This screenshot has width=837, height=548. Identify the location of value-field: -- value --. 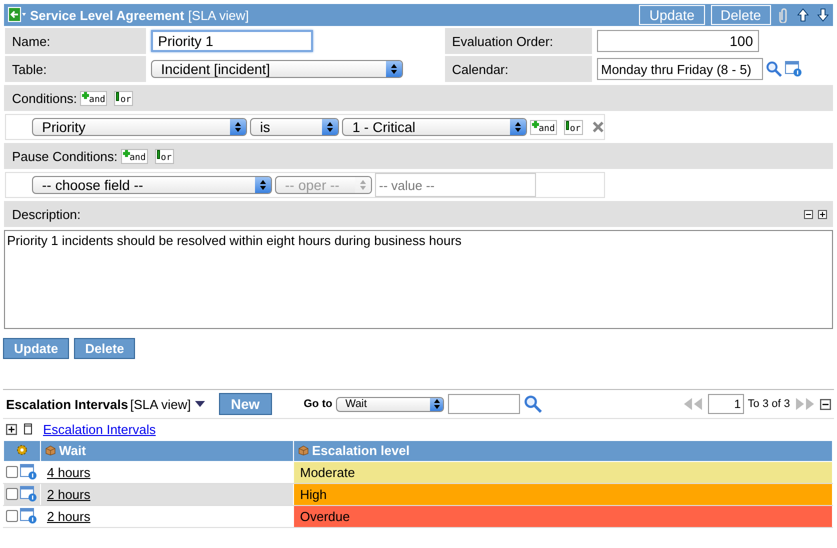
(455, 185).